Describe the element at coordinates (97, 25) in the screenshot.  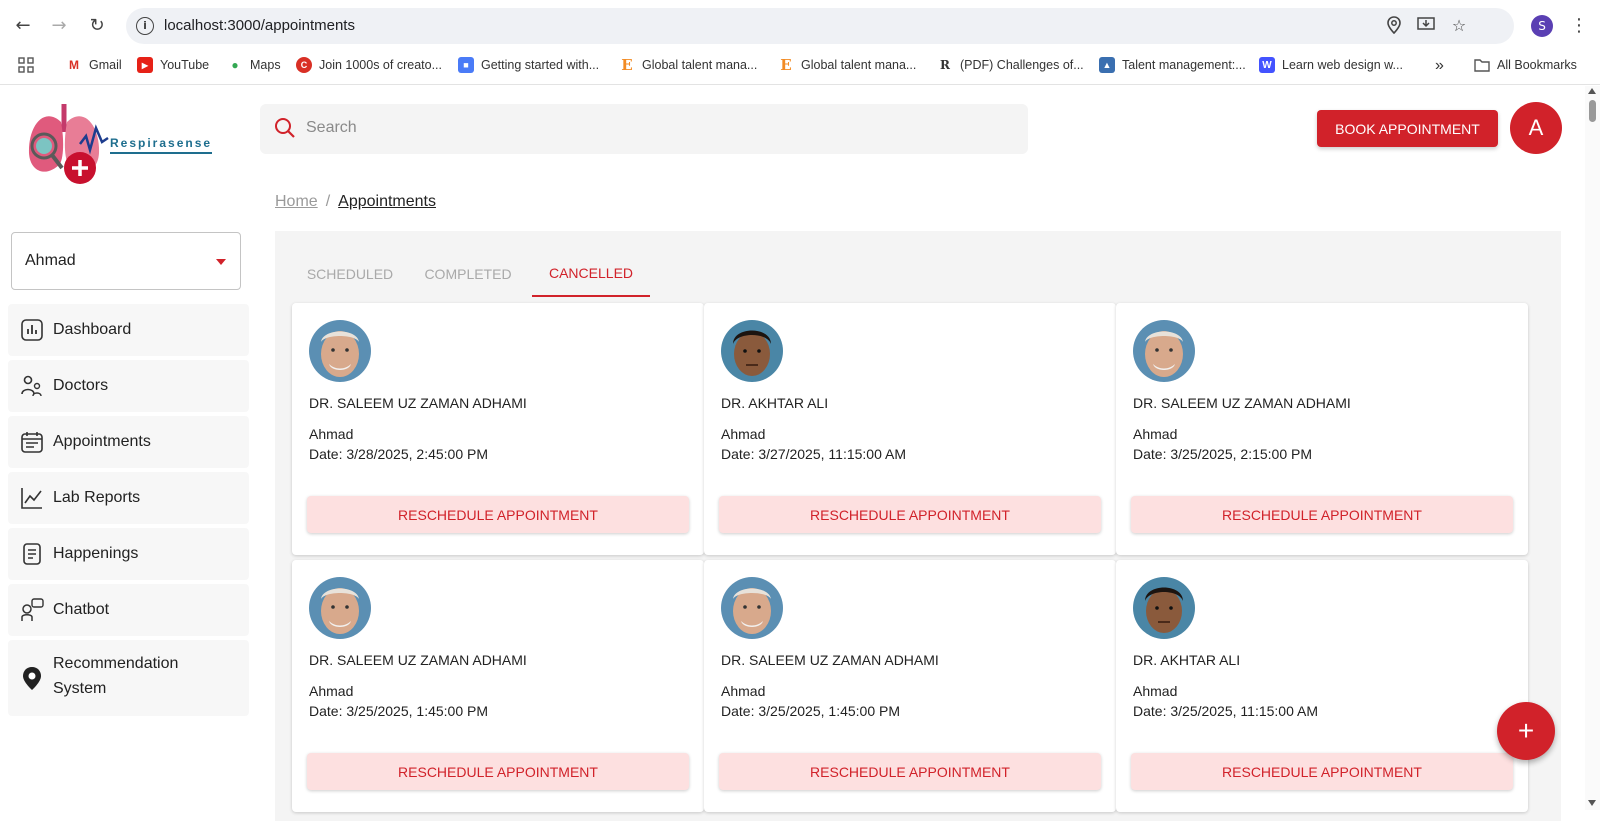
I see `reload-icon: ↻` at that location.